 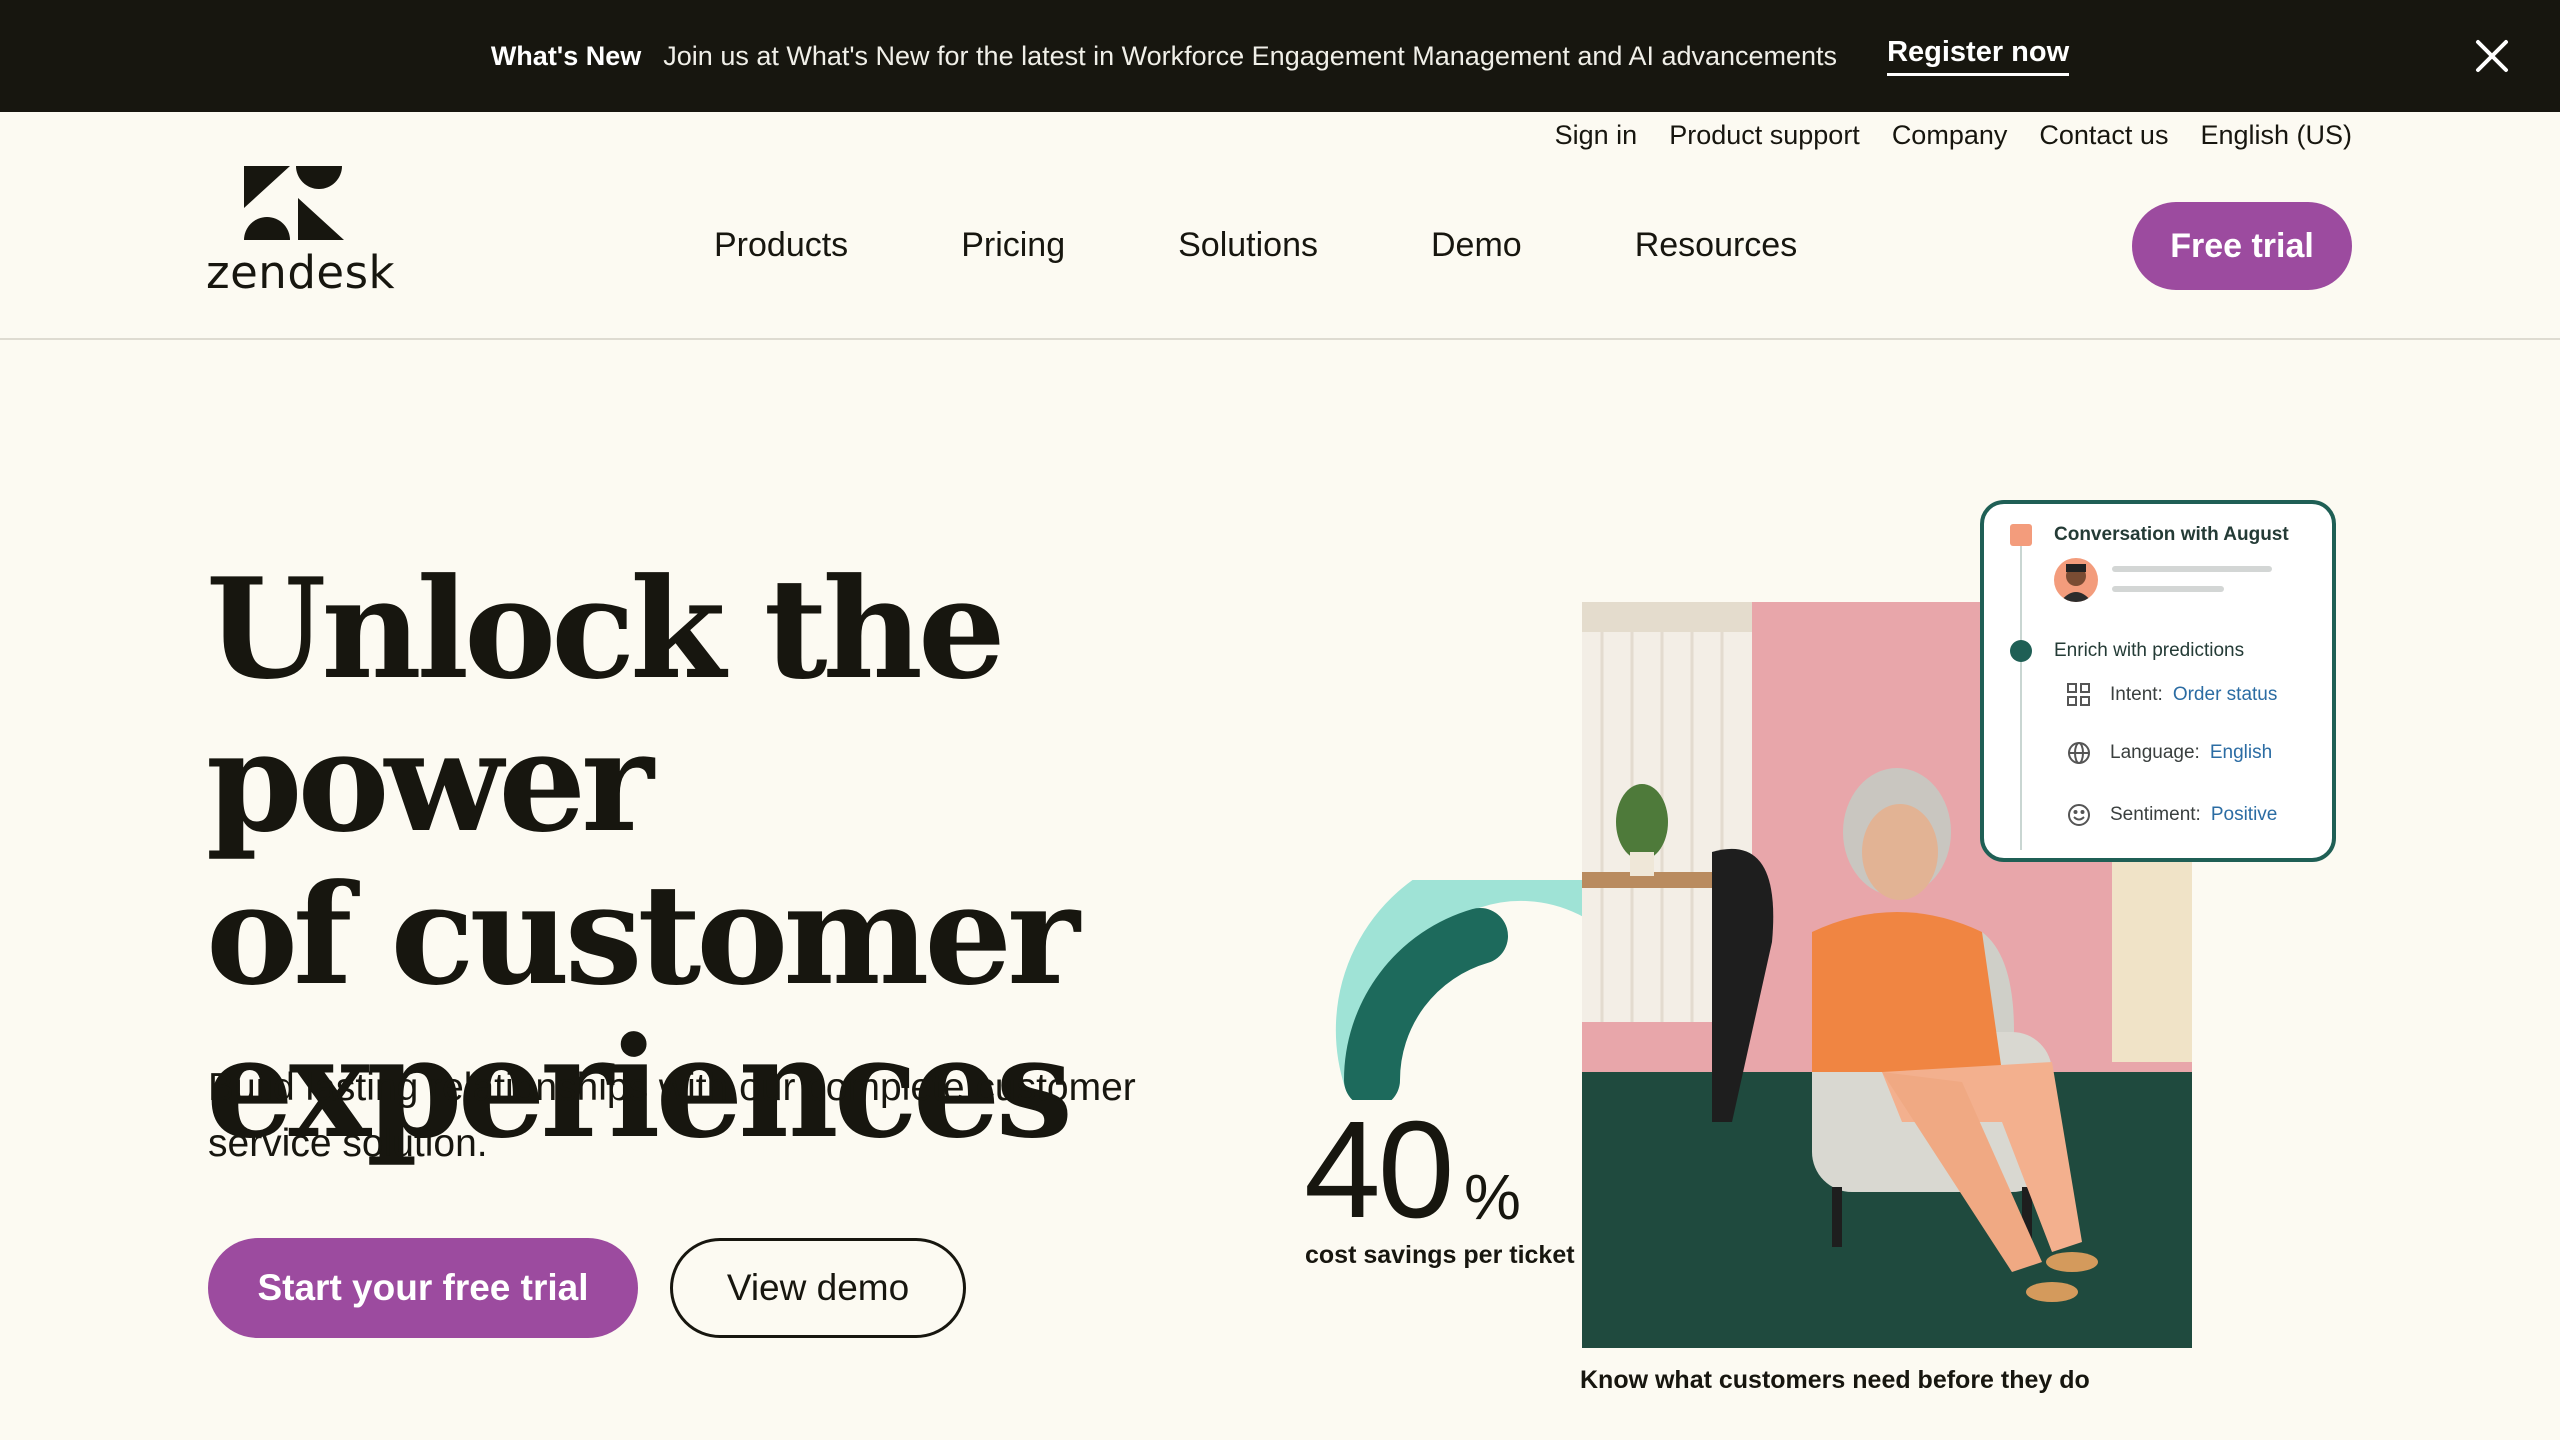 What do you see at coordinates (818, 1288) in the screenshot?
I see `view-demo-button: View demo` at bounding box center [818, 1288].